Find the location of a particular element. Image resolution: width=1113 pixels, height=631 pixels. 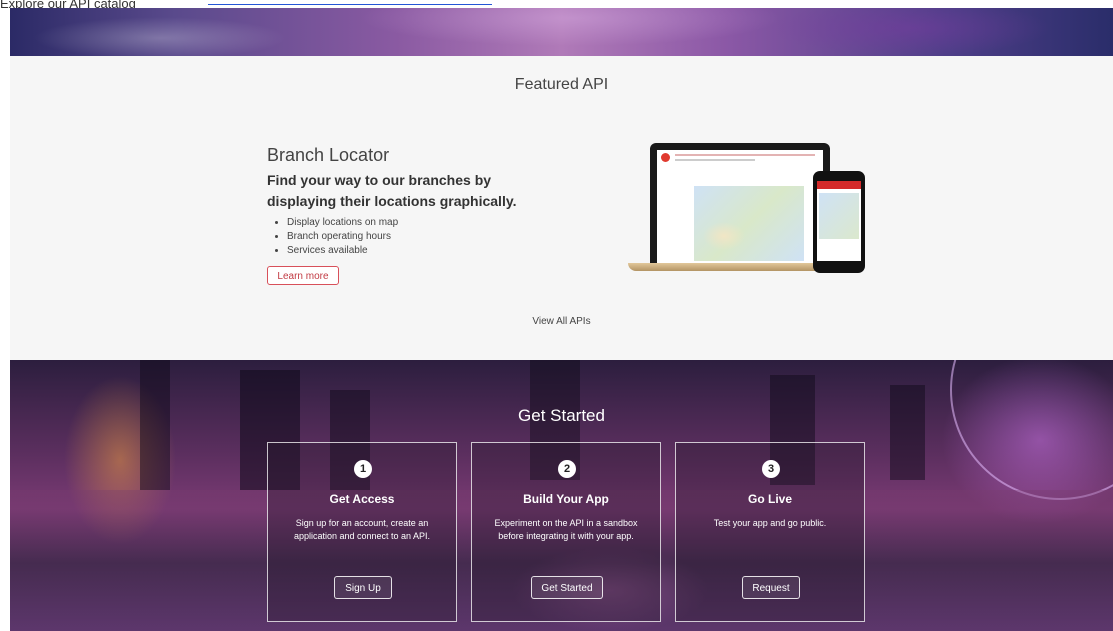

step-number-badge: 3 is located at coordinates (771, 469).